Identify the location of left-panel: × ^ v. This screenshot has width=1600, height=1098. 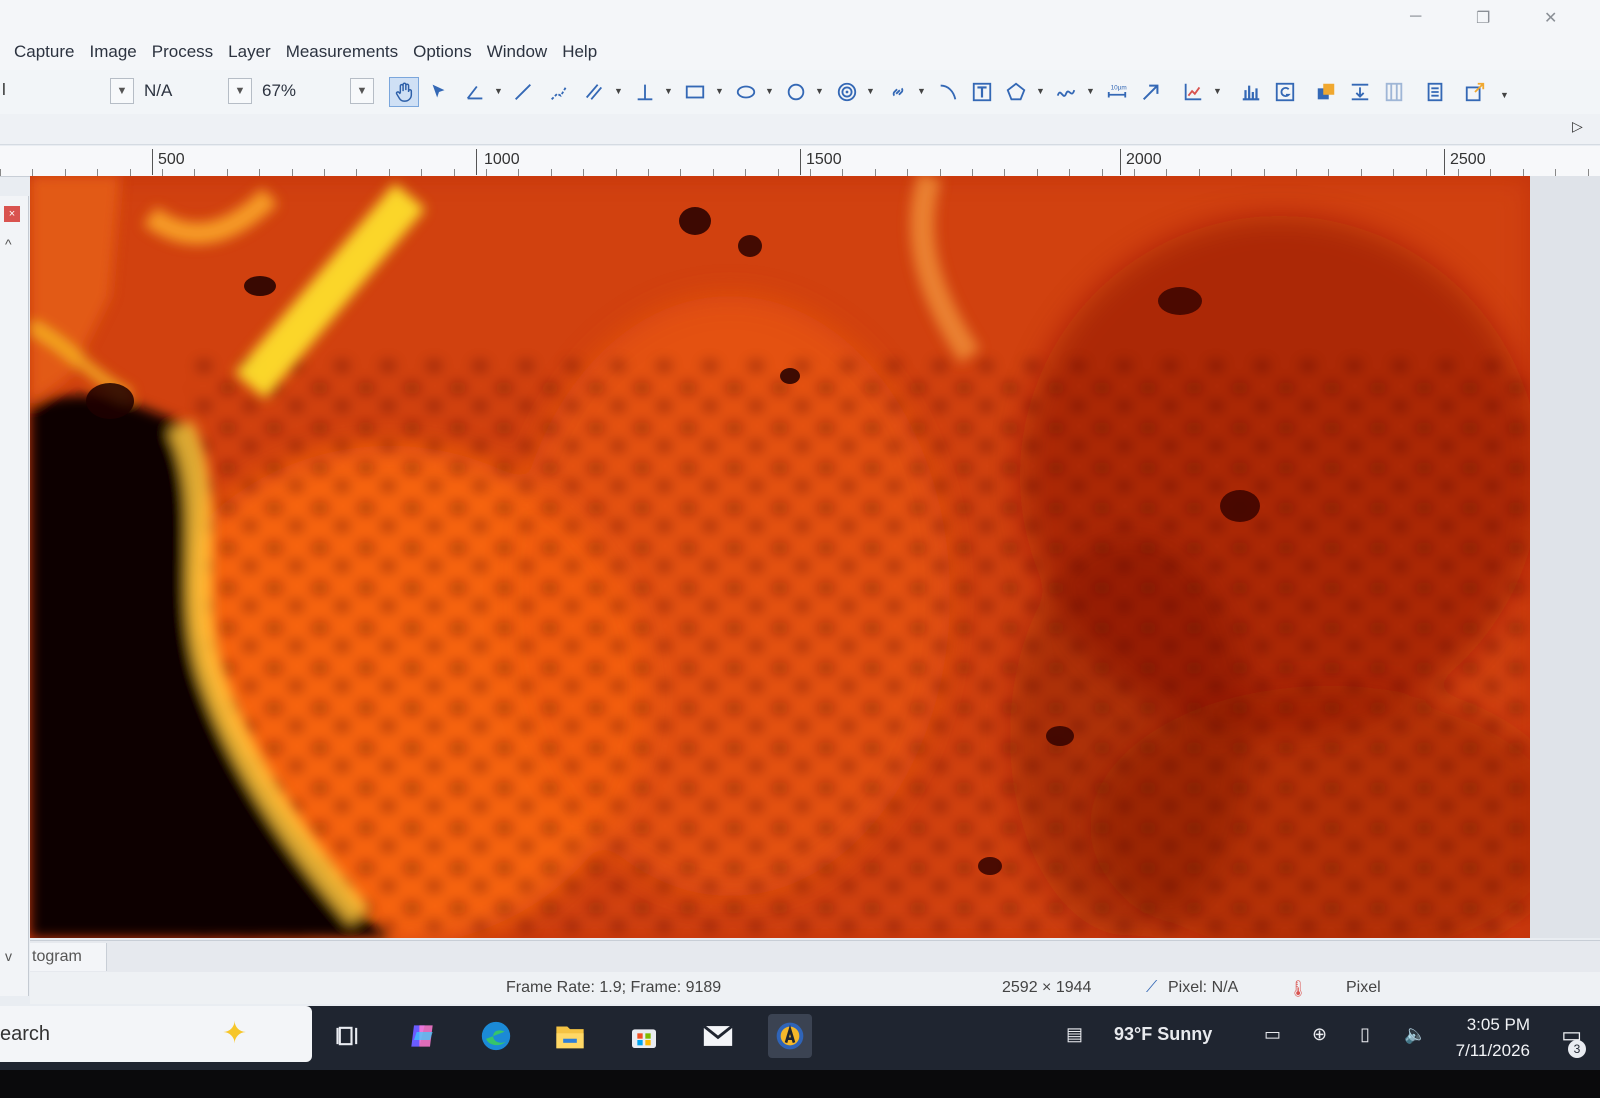
(14, 596).